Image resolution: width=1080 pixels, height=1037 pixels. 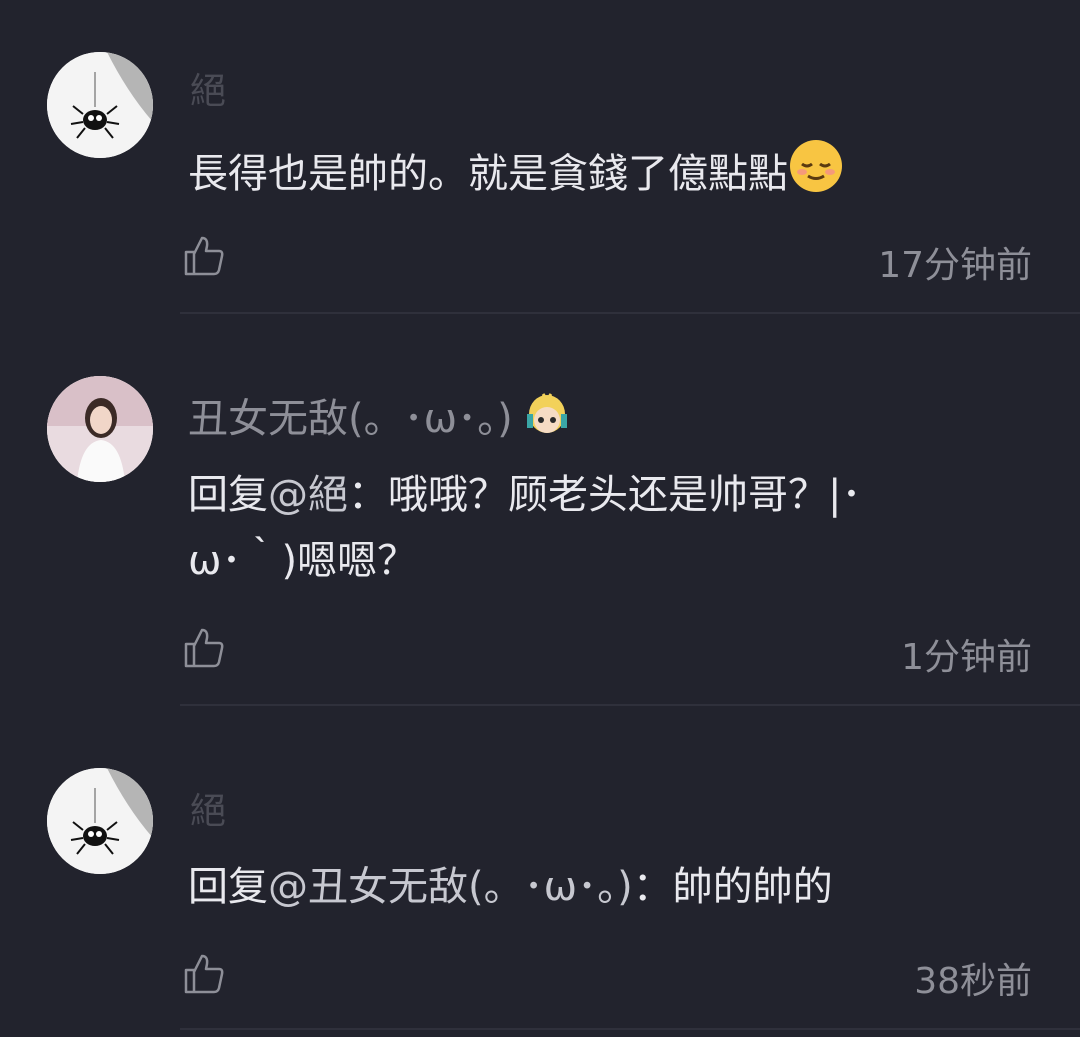 I want to click on avatar-badge-emoji, so click(x=547, y=421).